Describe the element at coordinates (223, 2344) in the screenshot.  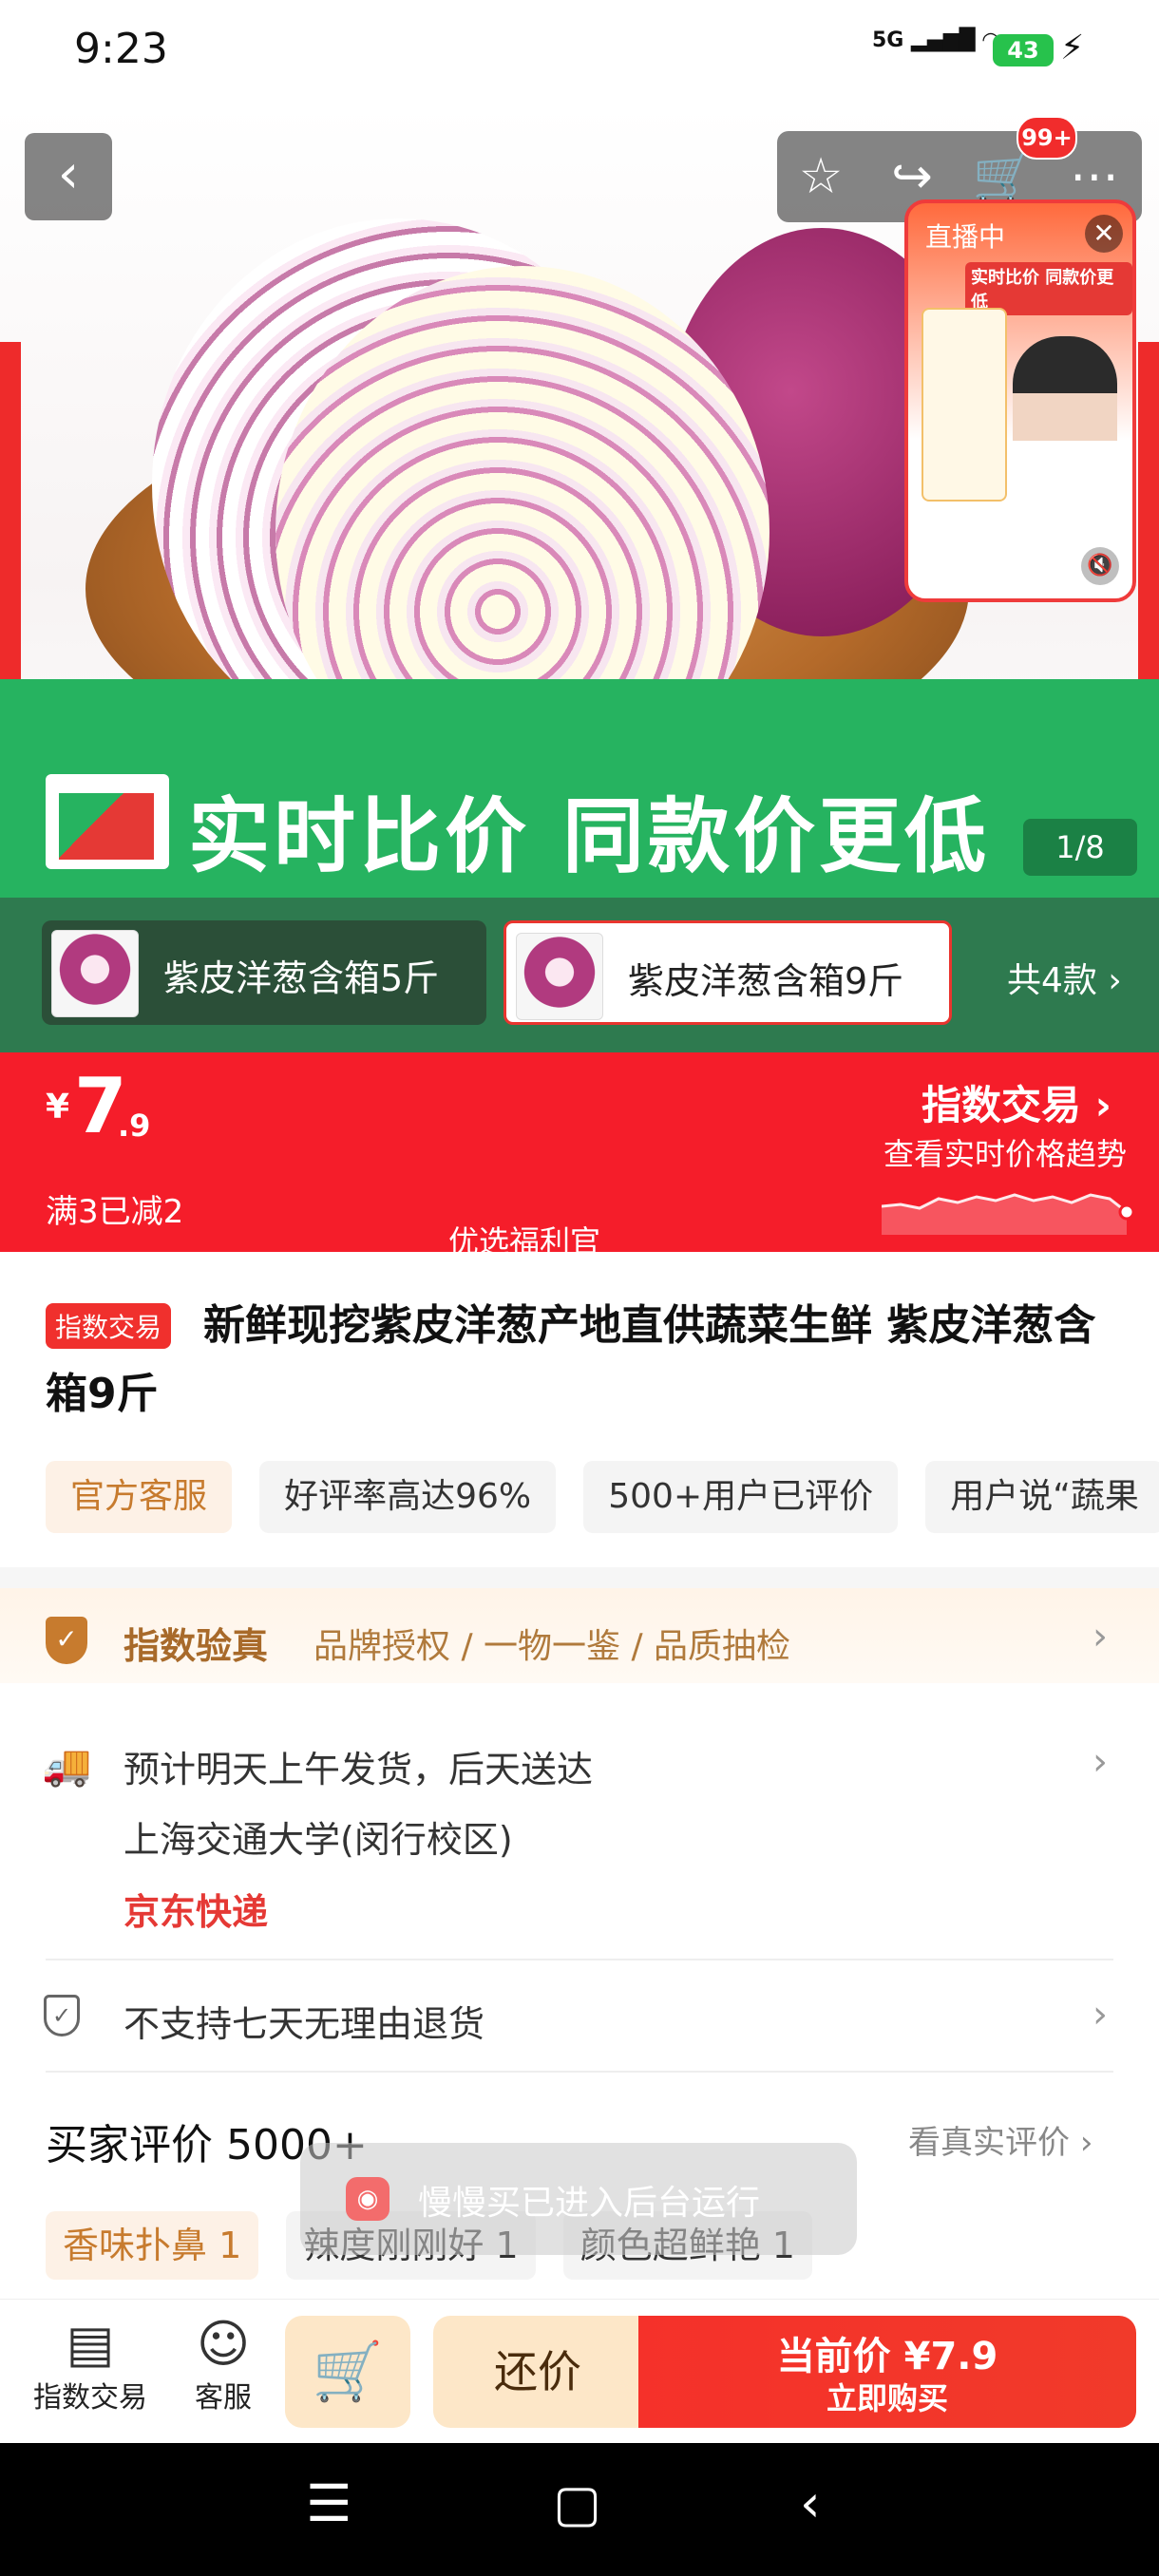
I see `smile-icon: ☺` at that location.